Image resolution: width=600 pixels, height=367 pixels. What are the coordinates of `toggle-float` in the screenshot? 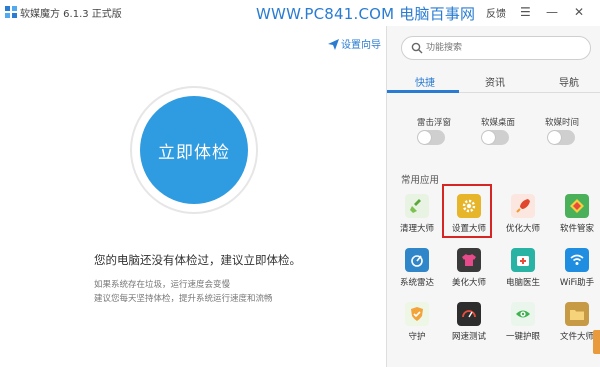 It's located at (431, 137).